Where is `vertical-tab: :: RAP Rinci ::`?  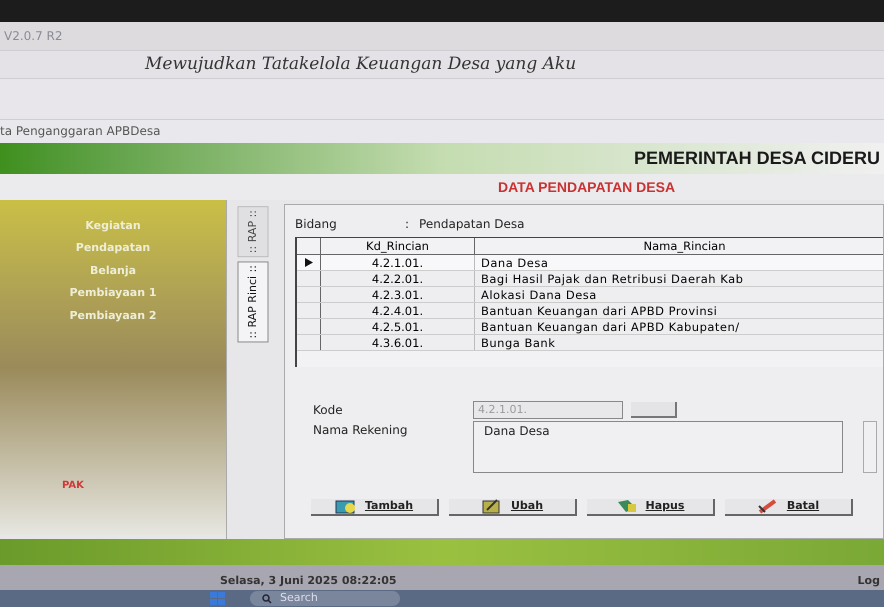
vertical-tab: :: RAP Rinci :: is located at coordinates (253, 301).